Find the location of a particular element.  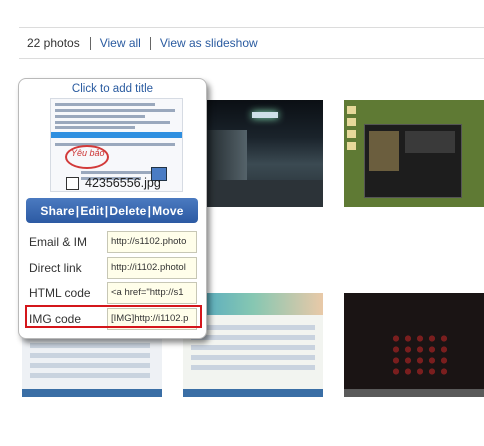

preview-caption: Yêu bảo is located at coordinates (88, 153).